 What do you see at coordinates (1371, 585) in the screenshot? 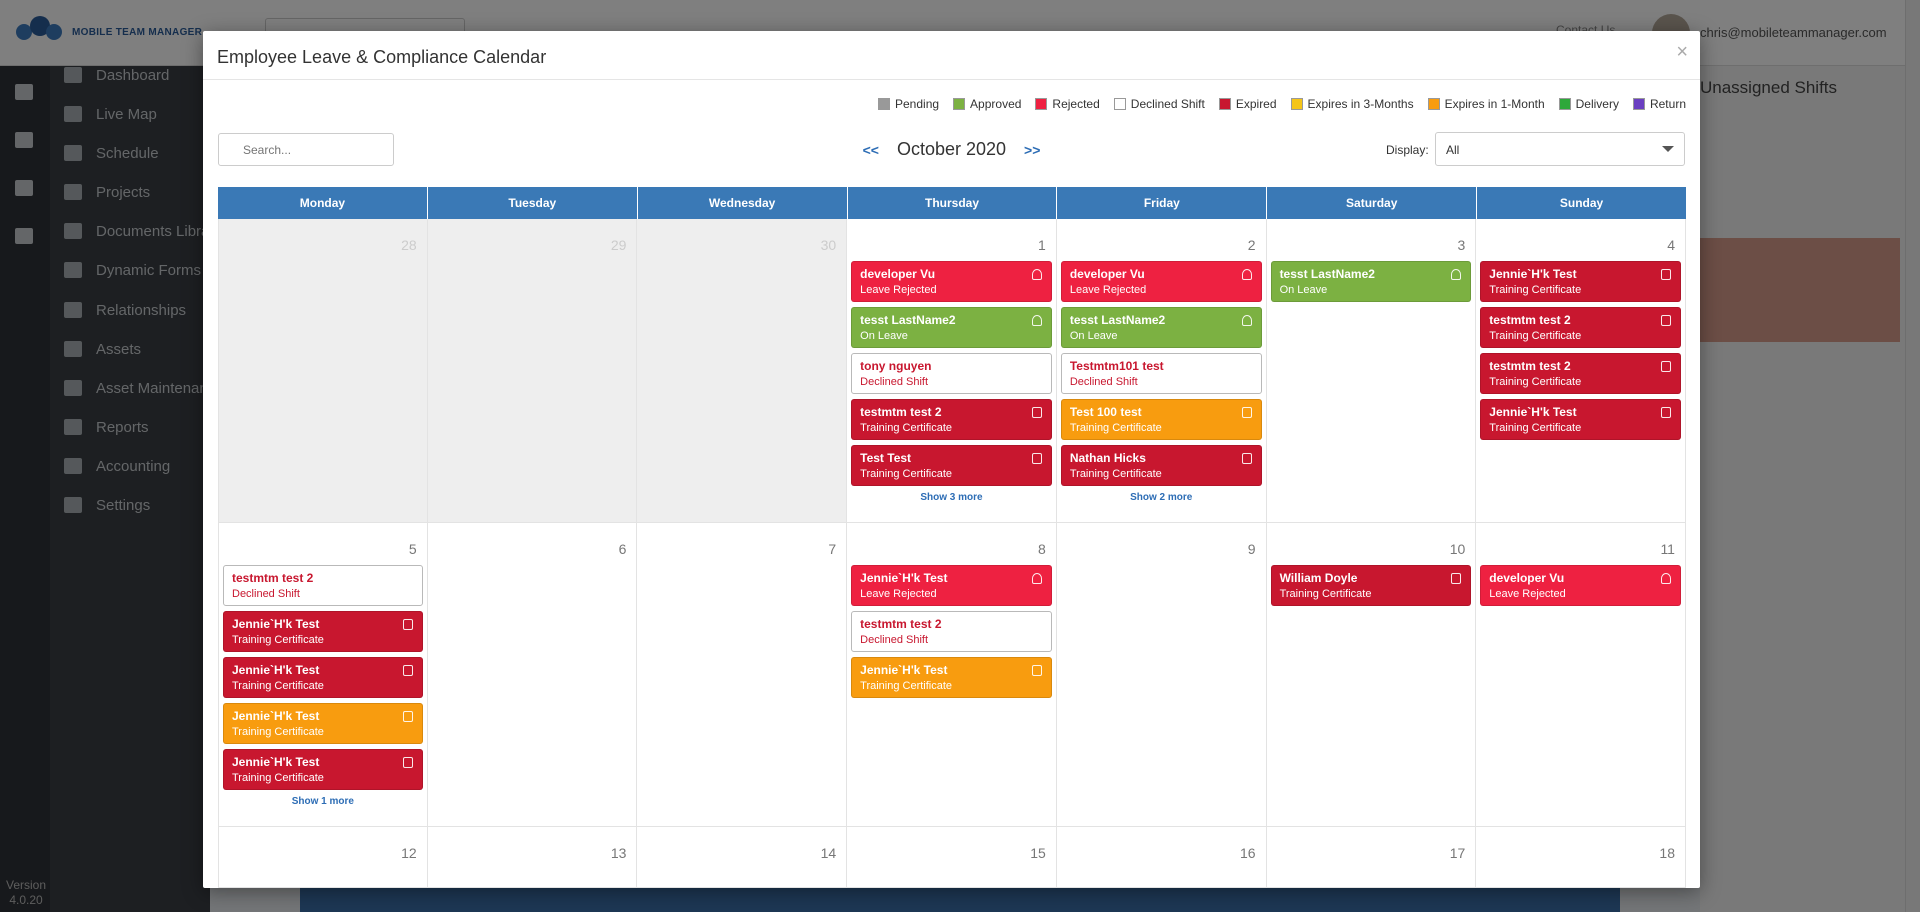
I see `calendar-event: William Doyle Training Certificate` at bounding box center [1371, 585].